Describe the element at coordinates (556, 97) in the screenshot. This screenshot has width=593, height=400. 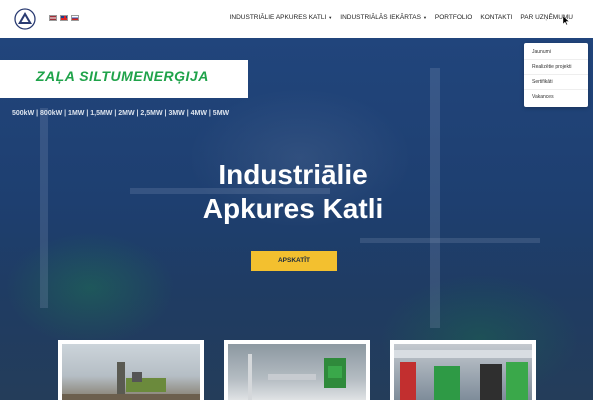
I see `dropdown-item-vacancies: Vakances` at that location.